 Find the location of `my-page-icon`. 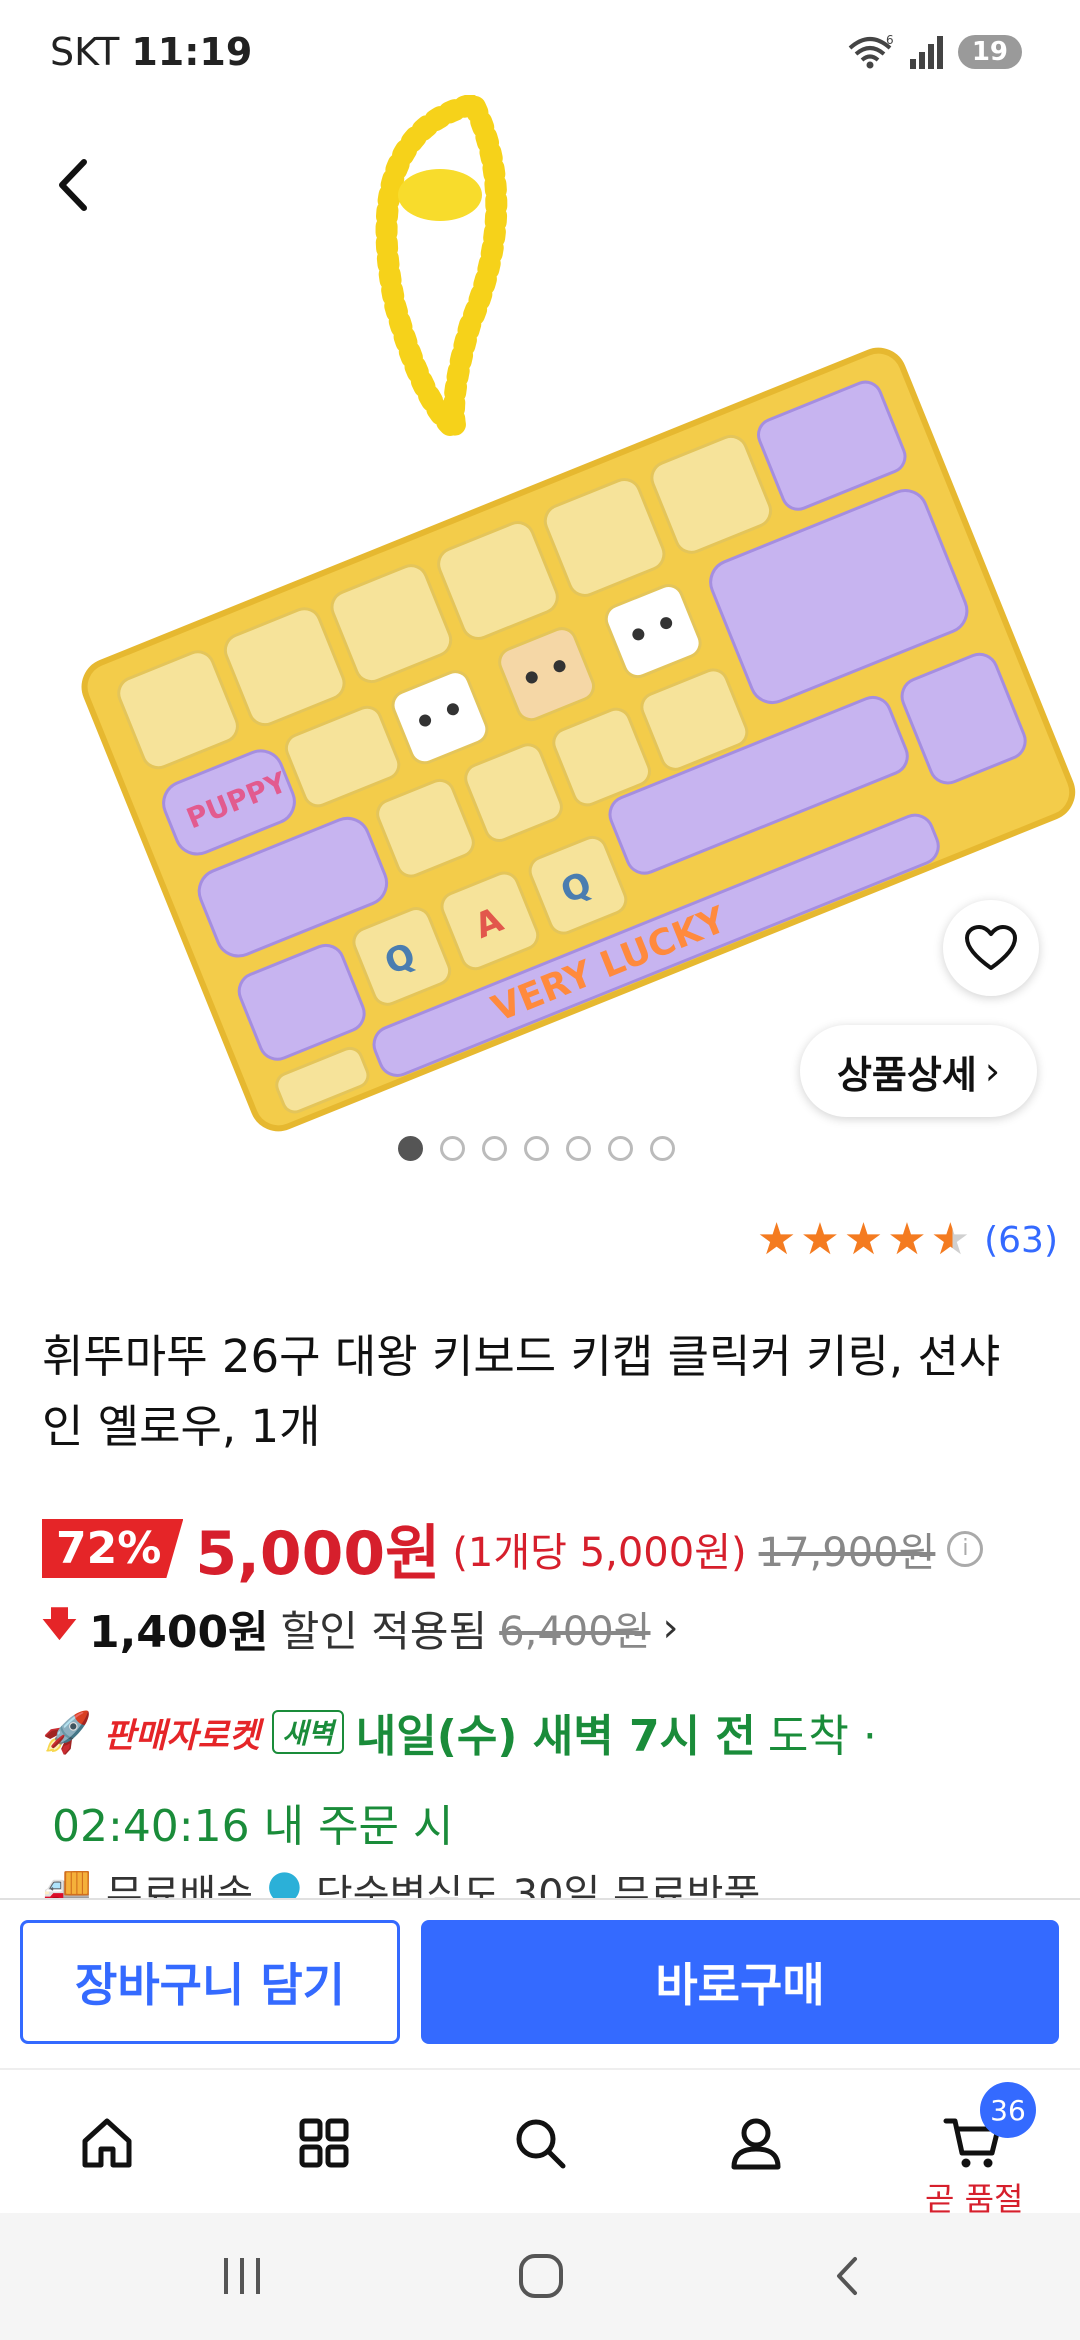

my-page-icon is located at coordinates (756, 2144).